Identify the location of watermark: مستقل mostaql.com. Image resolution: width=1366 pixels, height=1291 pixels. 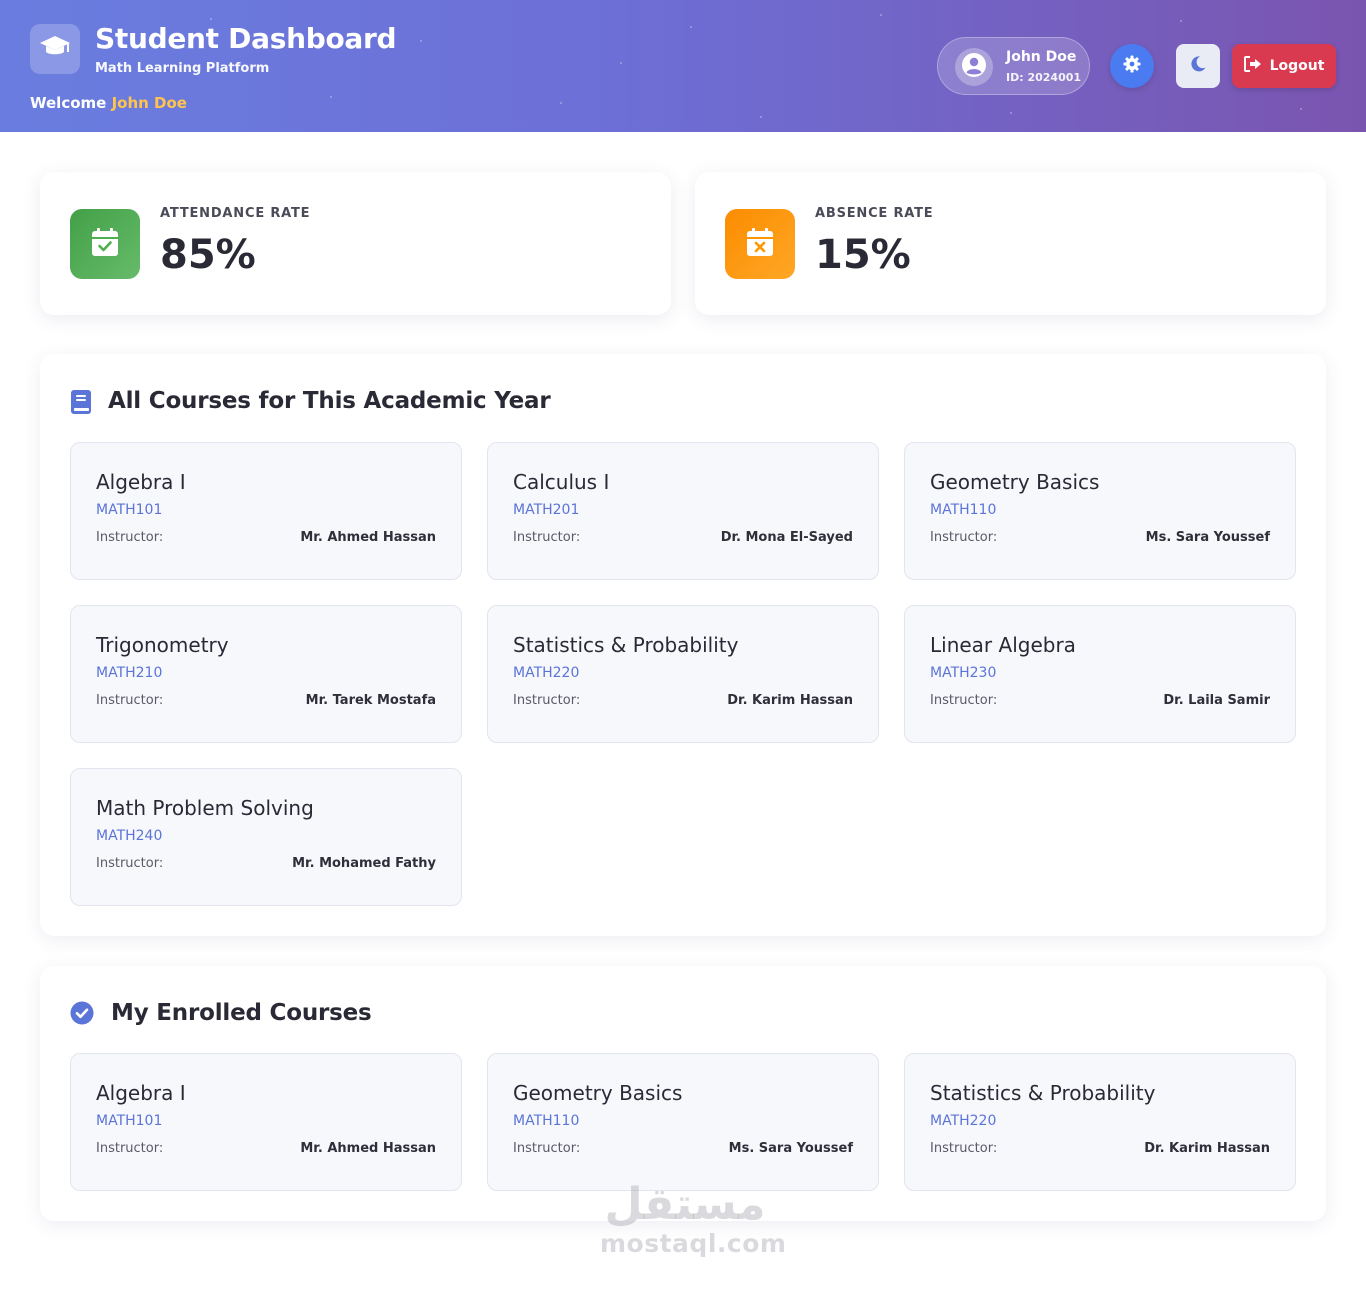
(693, 1219).